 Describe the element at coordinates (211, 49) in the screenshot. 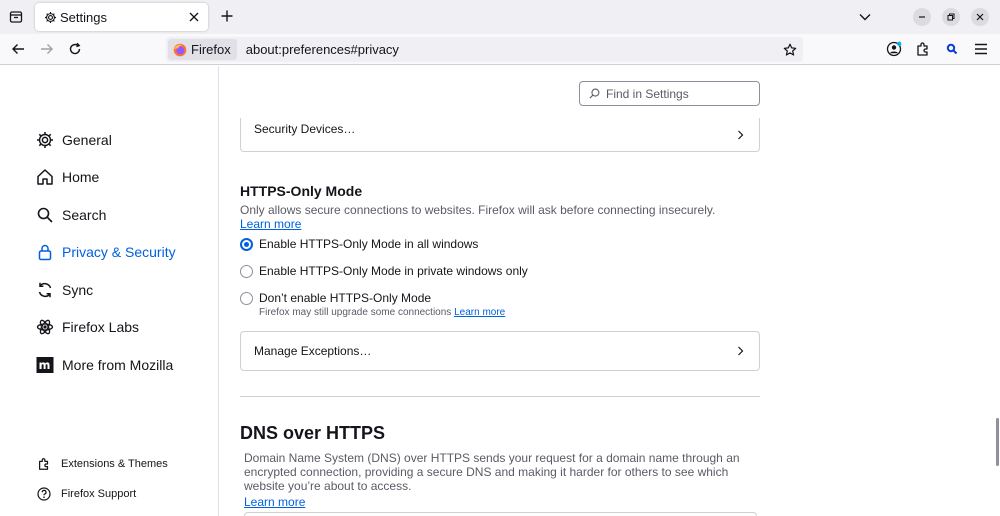

I see `identity-label: Firefox` at that location.